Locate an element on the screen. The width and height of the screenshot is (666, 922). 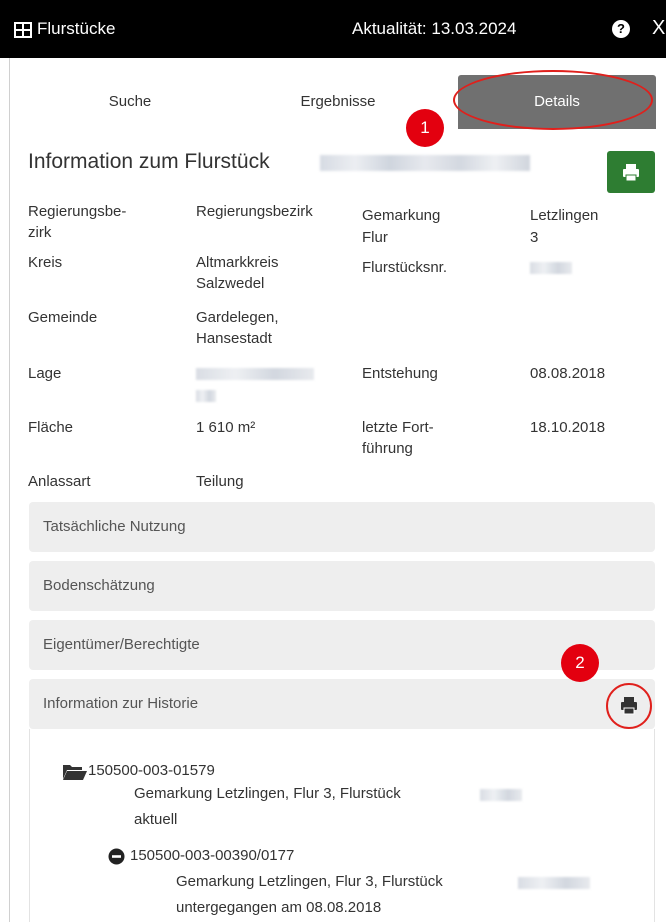
value-gemarkung: Letzlingen is located at coordinates (564, 215).